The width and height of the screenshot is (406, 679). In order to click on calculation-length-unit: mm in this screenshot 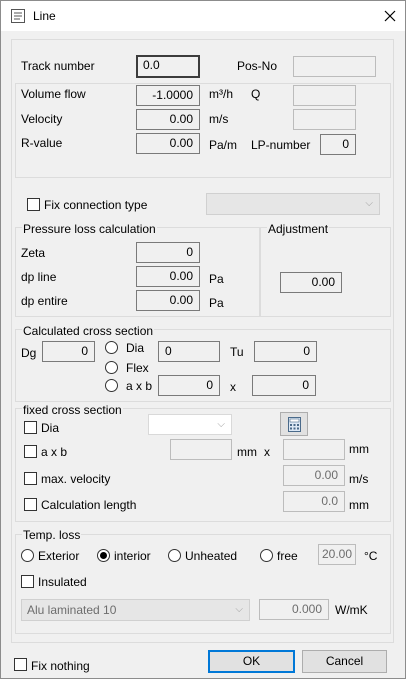, I will do `click(359, 505)`.